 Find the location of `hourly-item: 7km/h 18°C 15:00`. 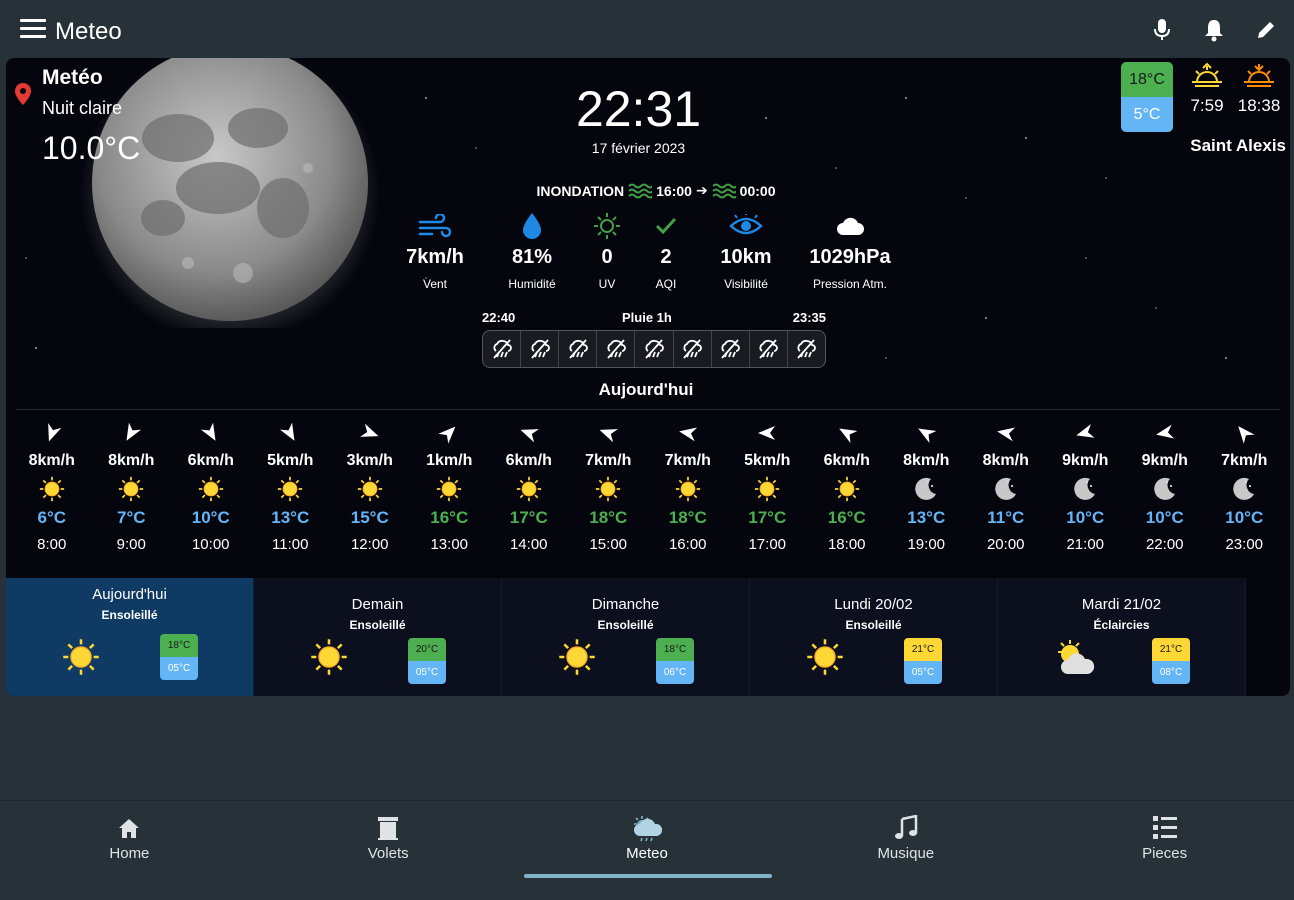

hourly-item: 7km/h 18°C 15:00 is located at coordinates (609, 496).